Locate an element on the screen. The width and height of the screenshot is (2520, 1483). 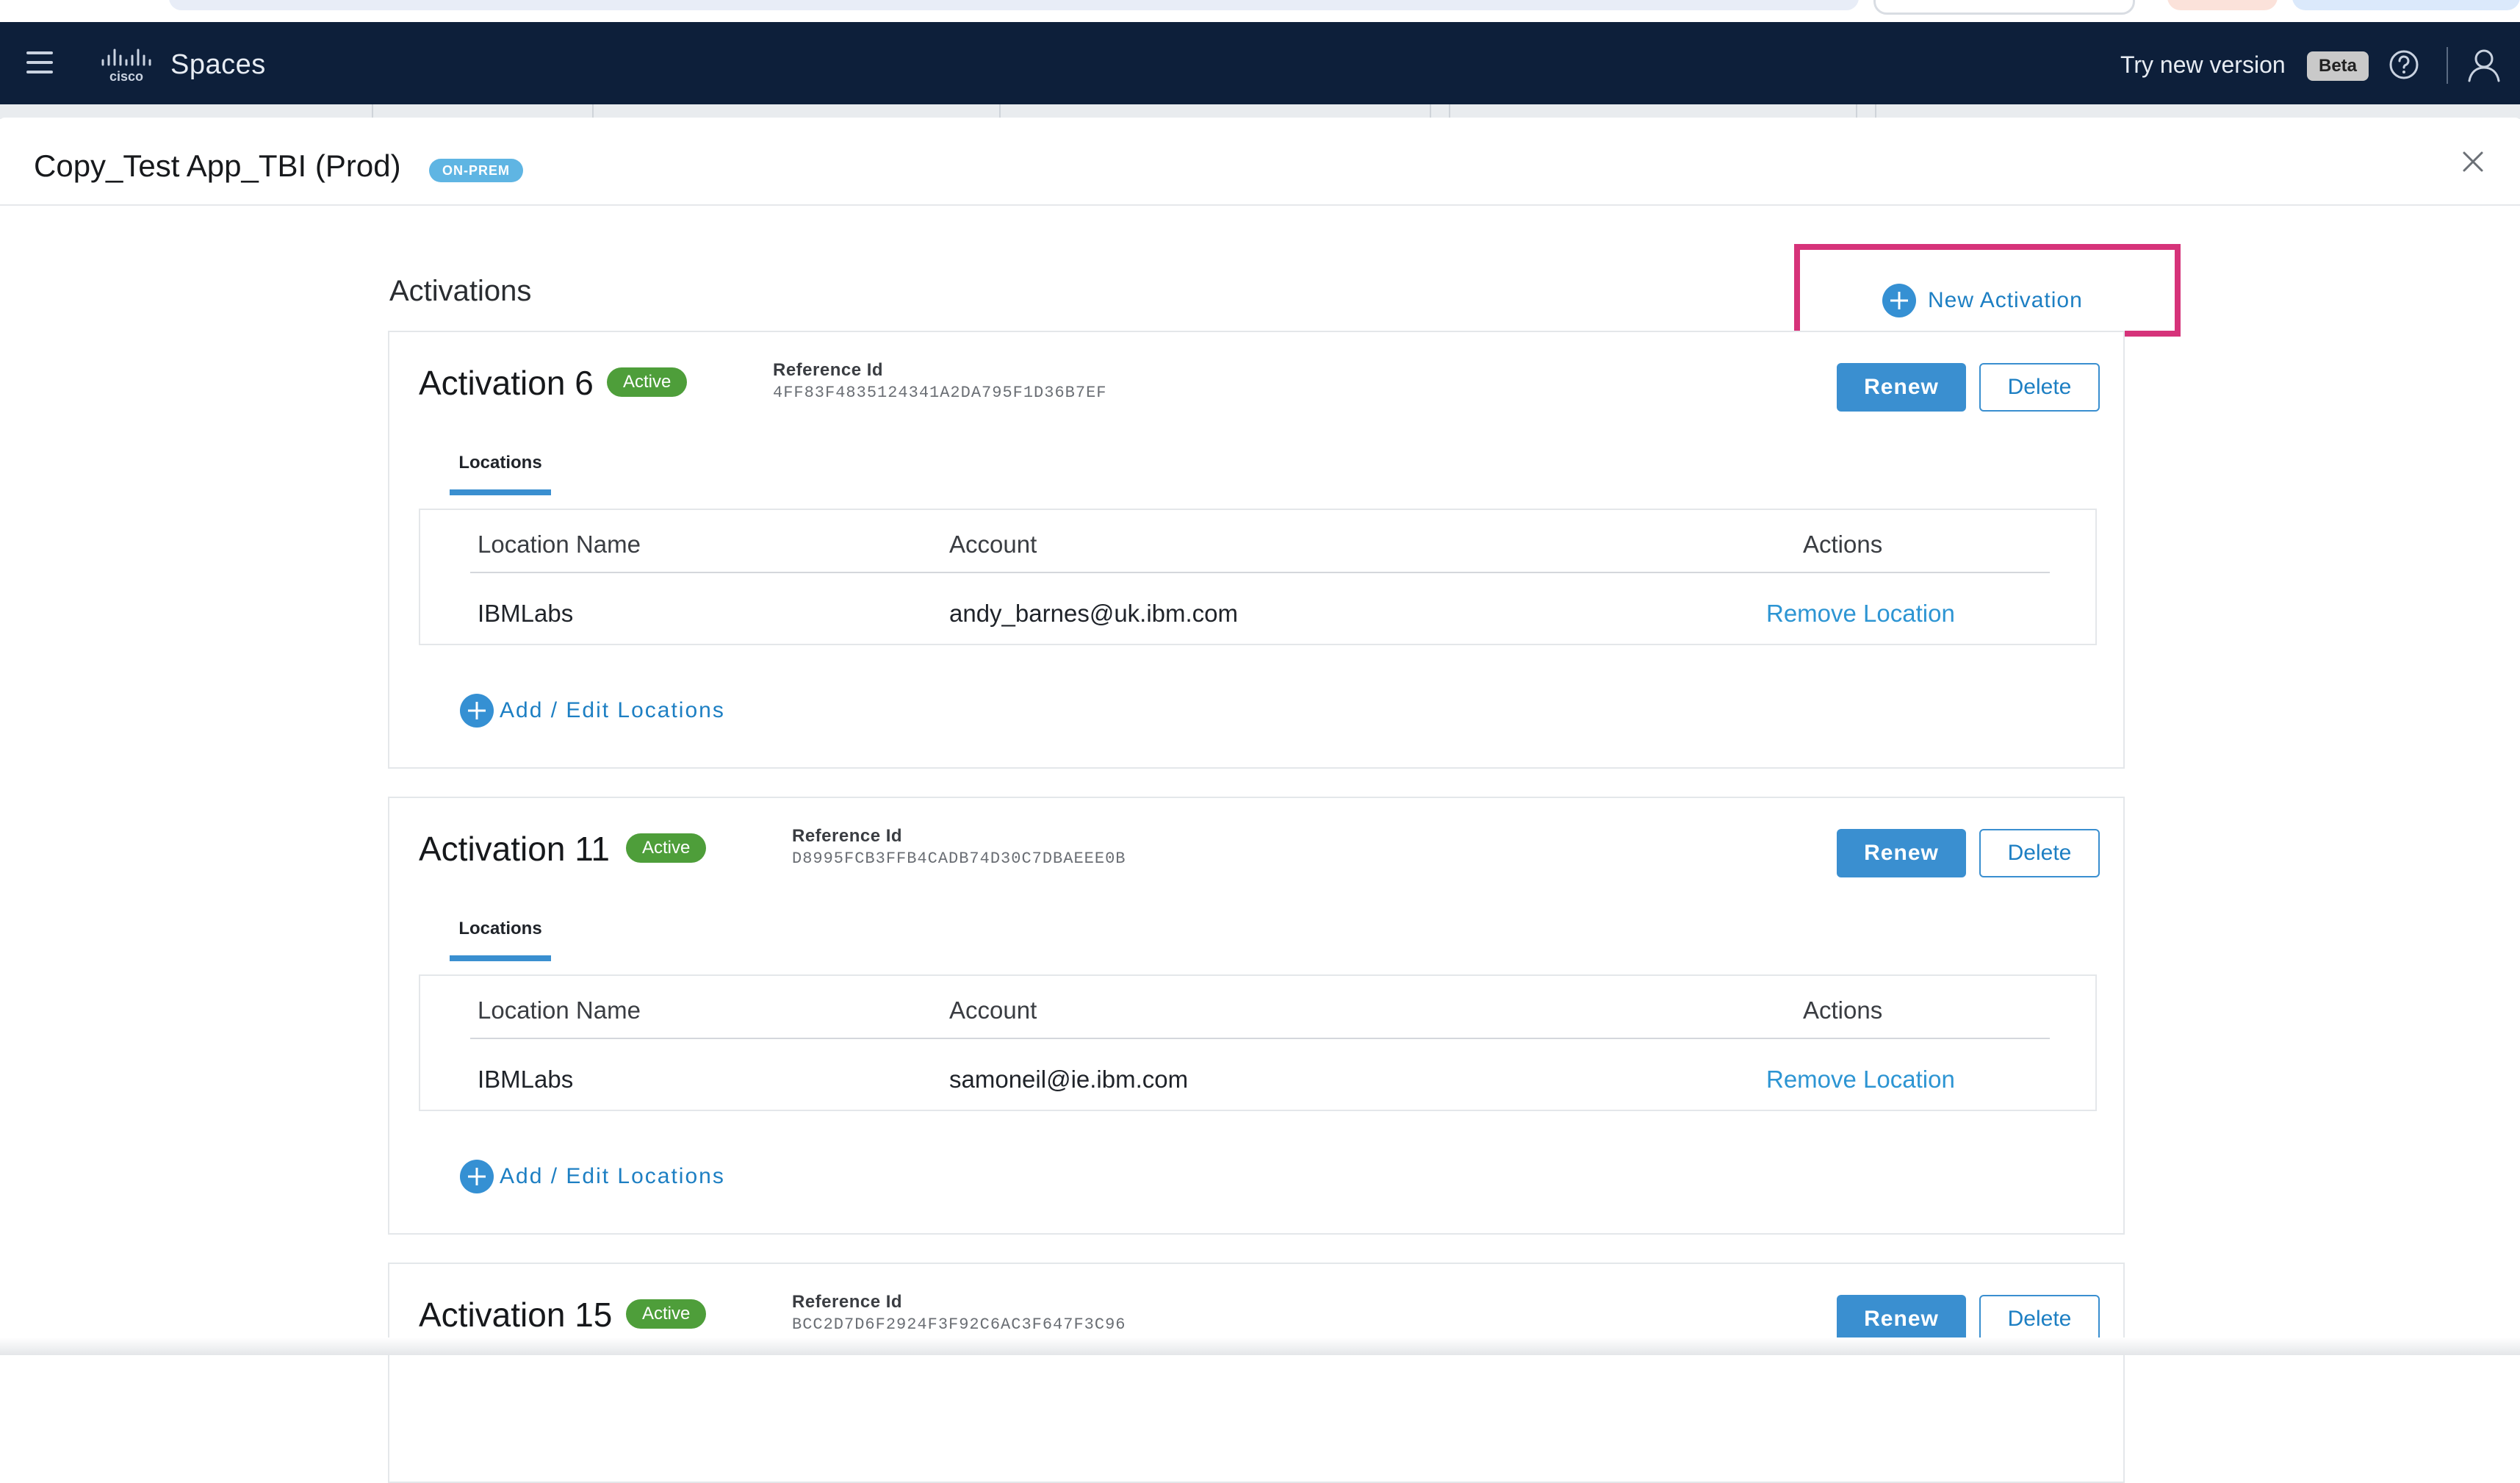
modal-header-divider is located at coordinates (1260, 205).